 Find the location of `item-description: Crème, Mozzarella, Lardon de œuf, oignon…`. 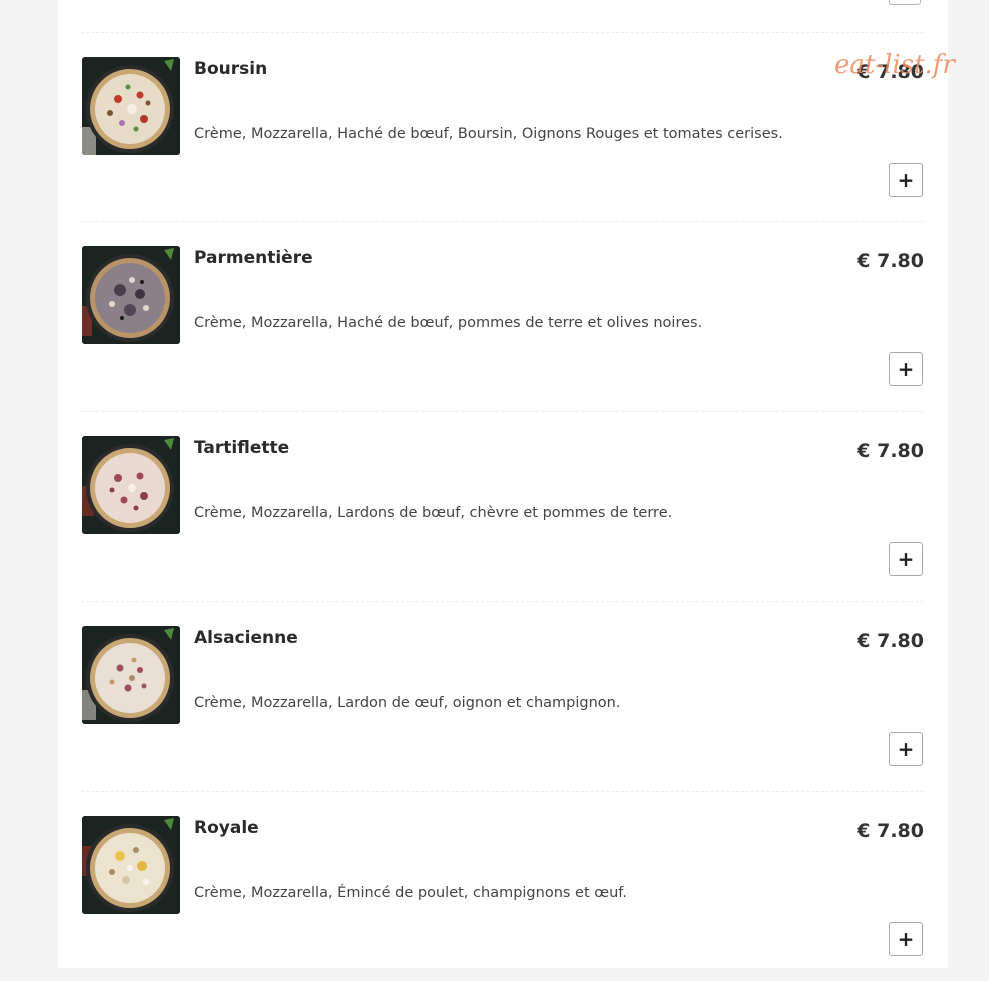

item-description: Crème, Mozzarella, Lardon de œuf, oignon… is located at coordinates (407, 703).